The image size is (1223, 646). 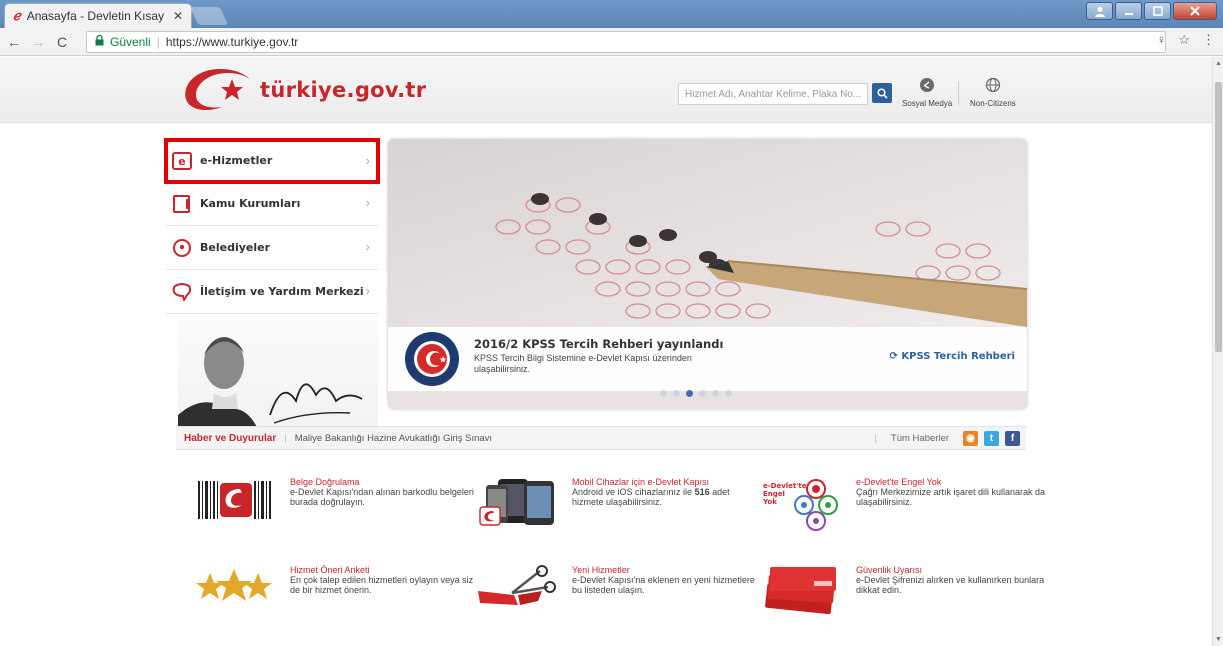 What do you see at coordinates (1128, 11) in the screenshot?
I see `minimize-button` at bounding box center [1128, 11].